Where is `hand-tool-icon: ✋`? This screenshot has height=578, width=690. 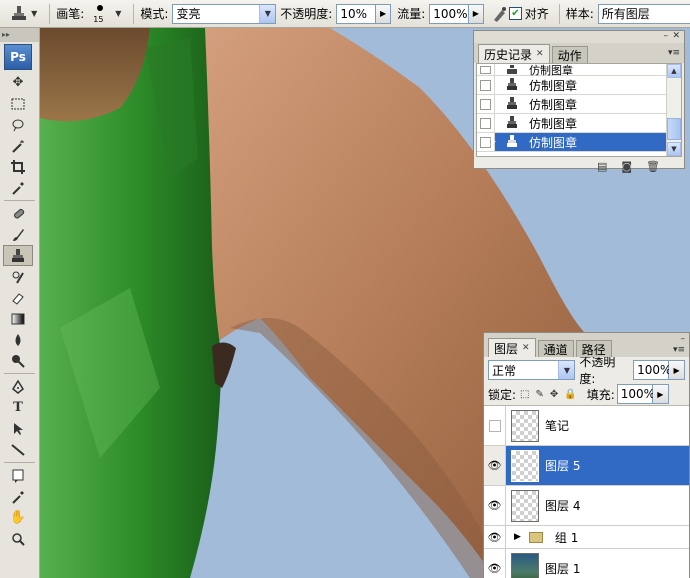
hand-tool-icon: ✋ is located at coordinates (18, 517).